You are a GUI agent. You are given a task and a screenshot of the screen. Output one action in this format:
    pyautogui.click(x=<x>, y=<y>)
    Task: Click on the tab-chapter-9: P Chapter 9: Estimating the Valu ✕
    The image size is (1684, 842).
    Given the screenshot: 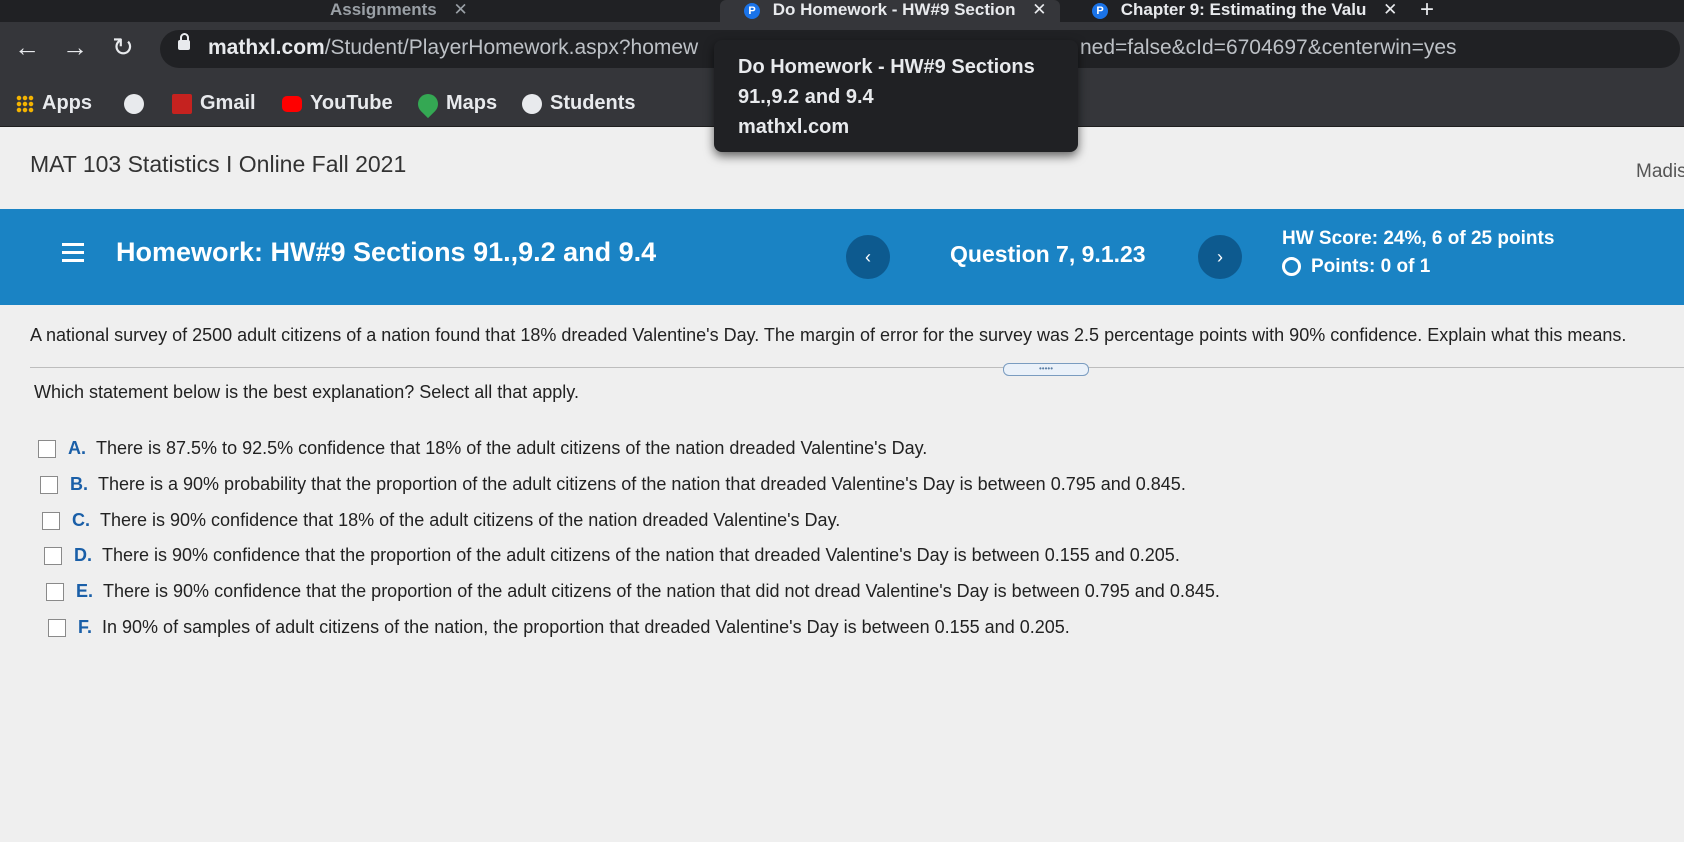 What is the action you would take?
    pyautogui.click(x=1240, y=11)
    